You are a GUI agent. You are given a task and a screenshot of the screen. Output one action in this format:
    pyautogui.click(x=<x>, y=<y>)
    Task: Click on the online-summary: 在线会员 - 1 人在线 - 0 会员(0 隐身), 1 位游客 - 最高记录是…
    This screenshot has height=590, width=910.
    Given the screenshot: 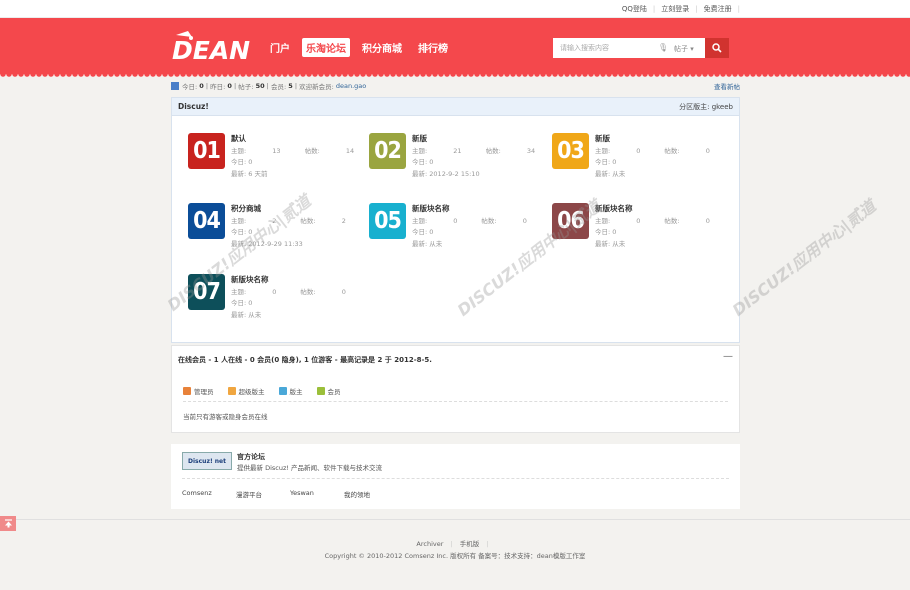 What is the action you would take?
    pyautogui.click(x=305, y=360)
    